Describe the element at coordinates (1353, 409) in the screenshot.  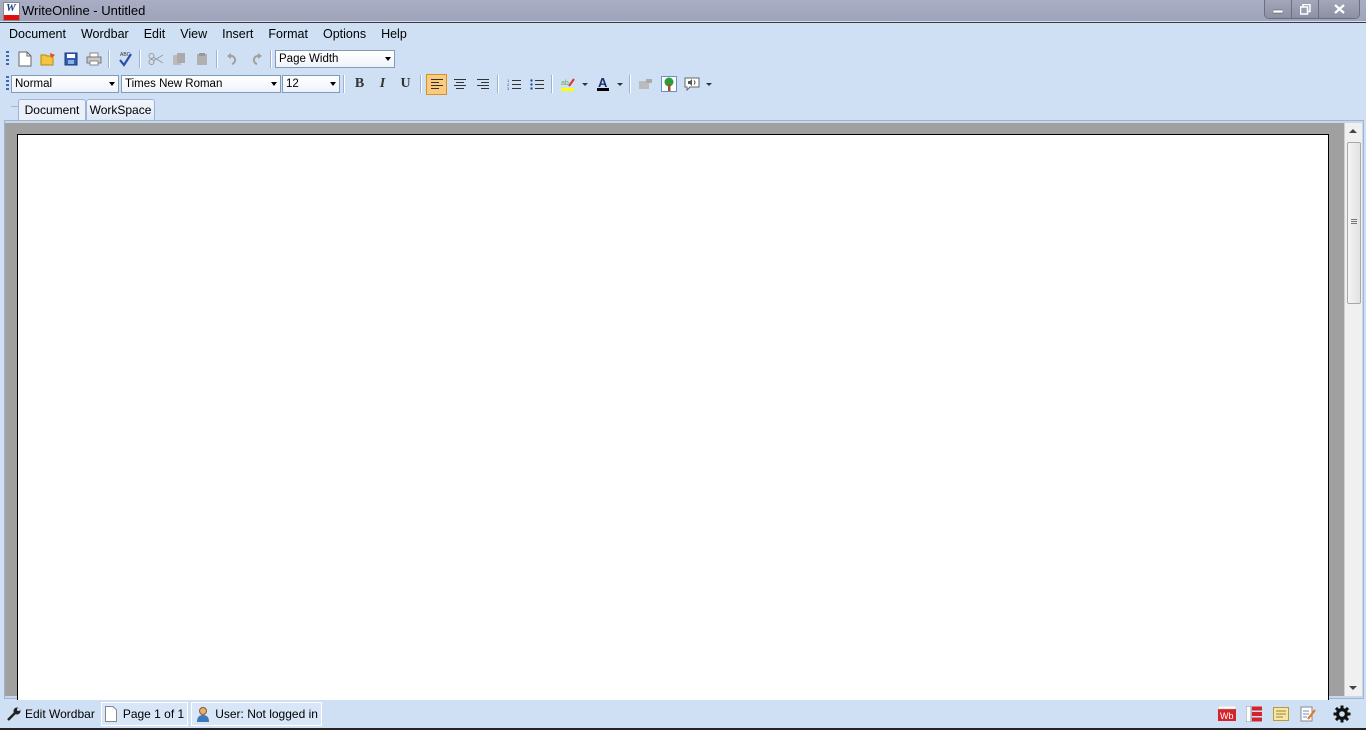
I see `vertical-scrollbar` at that location.